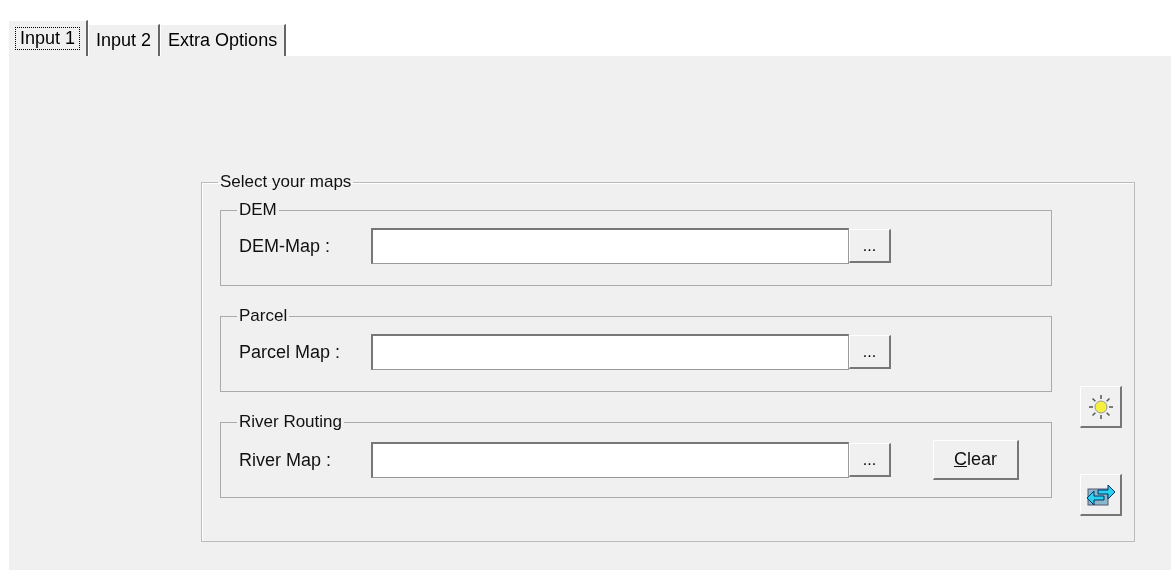  What do you see at coordinates (290, 422) in the screenshot?
I see `group-title: River Routing` at bounding box center [290, 422].